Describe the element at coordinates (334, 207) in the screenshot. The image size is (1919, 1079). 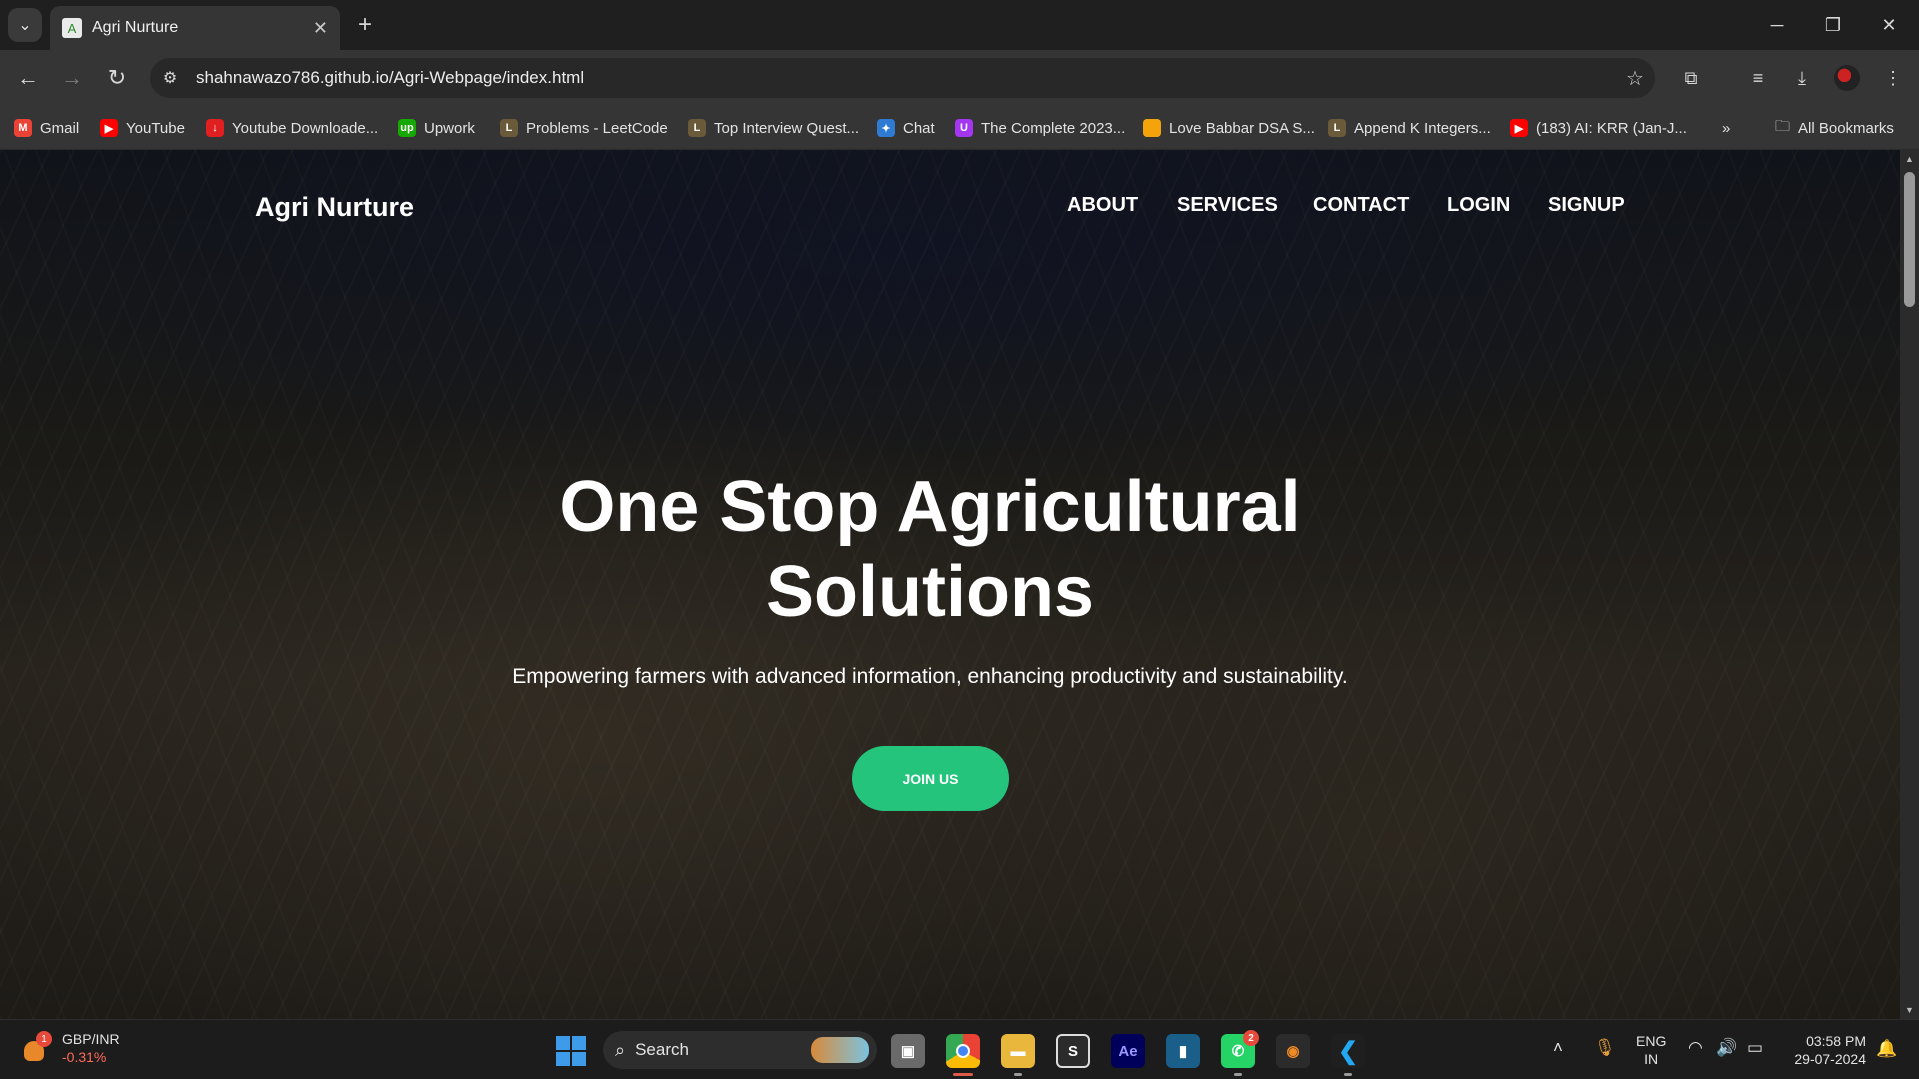
I see `site-logo: Agri Nurture` at that location.